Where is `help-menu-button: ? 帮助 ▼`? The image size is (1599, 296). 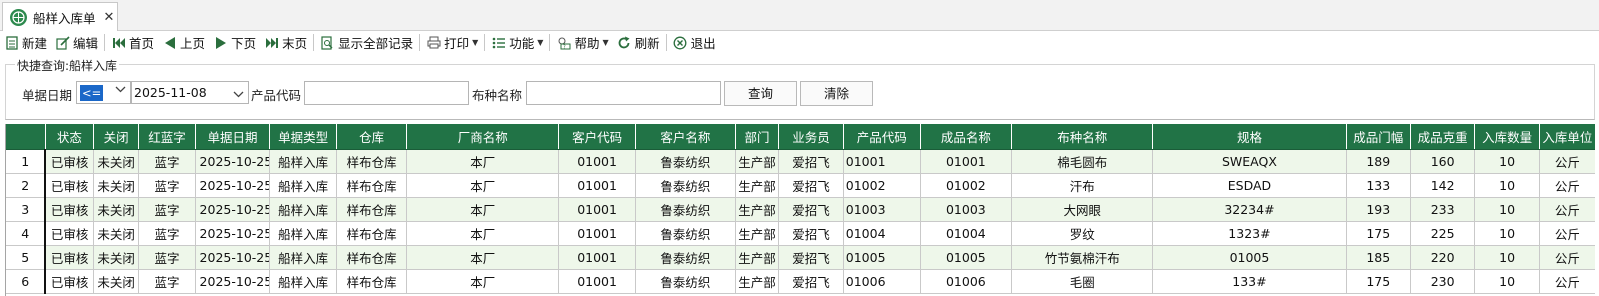
help-menu-button: ? 帮助 ▼ is located at coordinates (582, 42).